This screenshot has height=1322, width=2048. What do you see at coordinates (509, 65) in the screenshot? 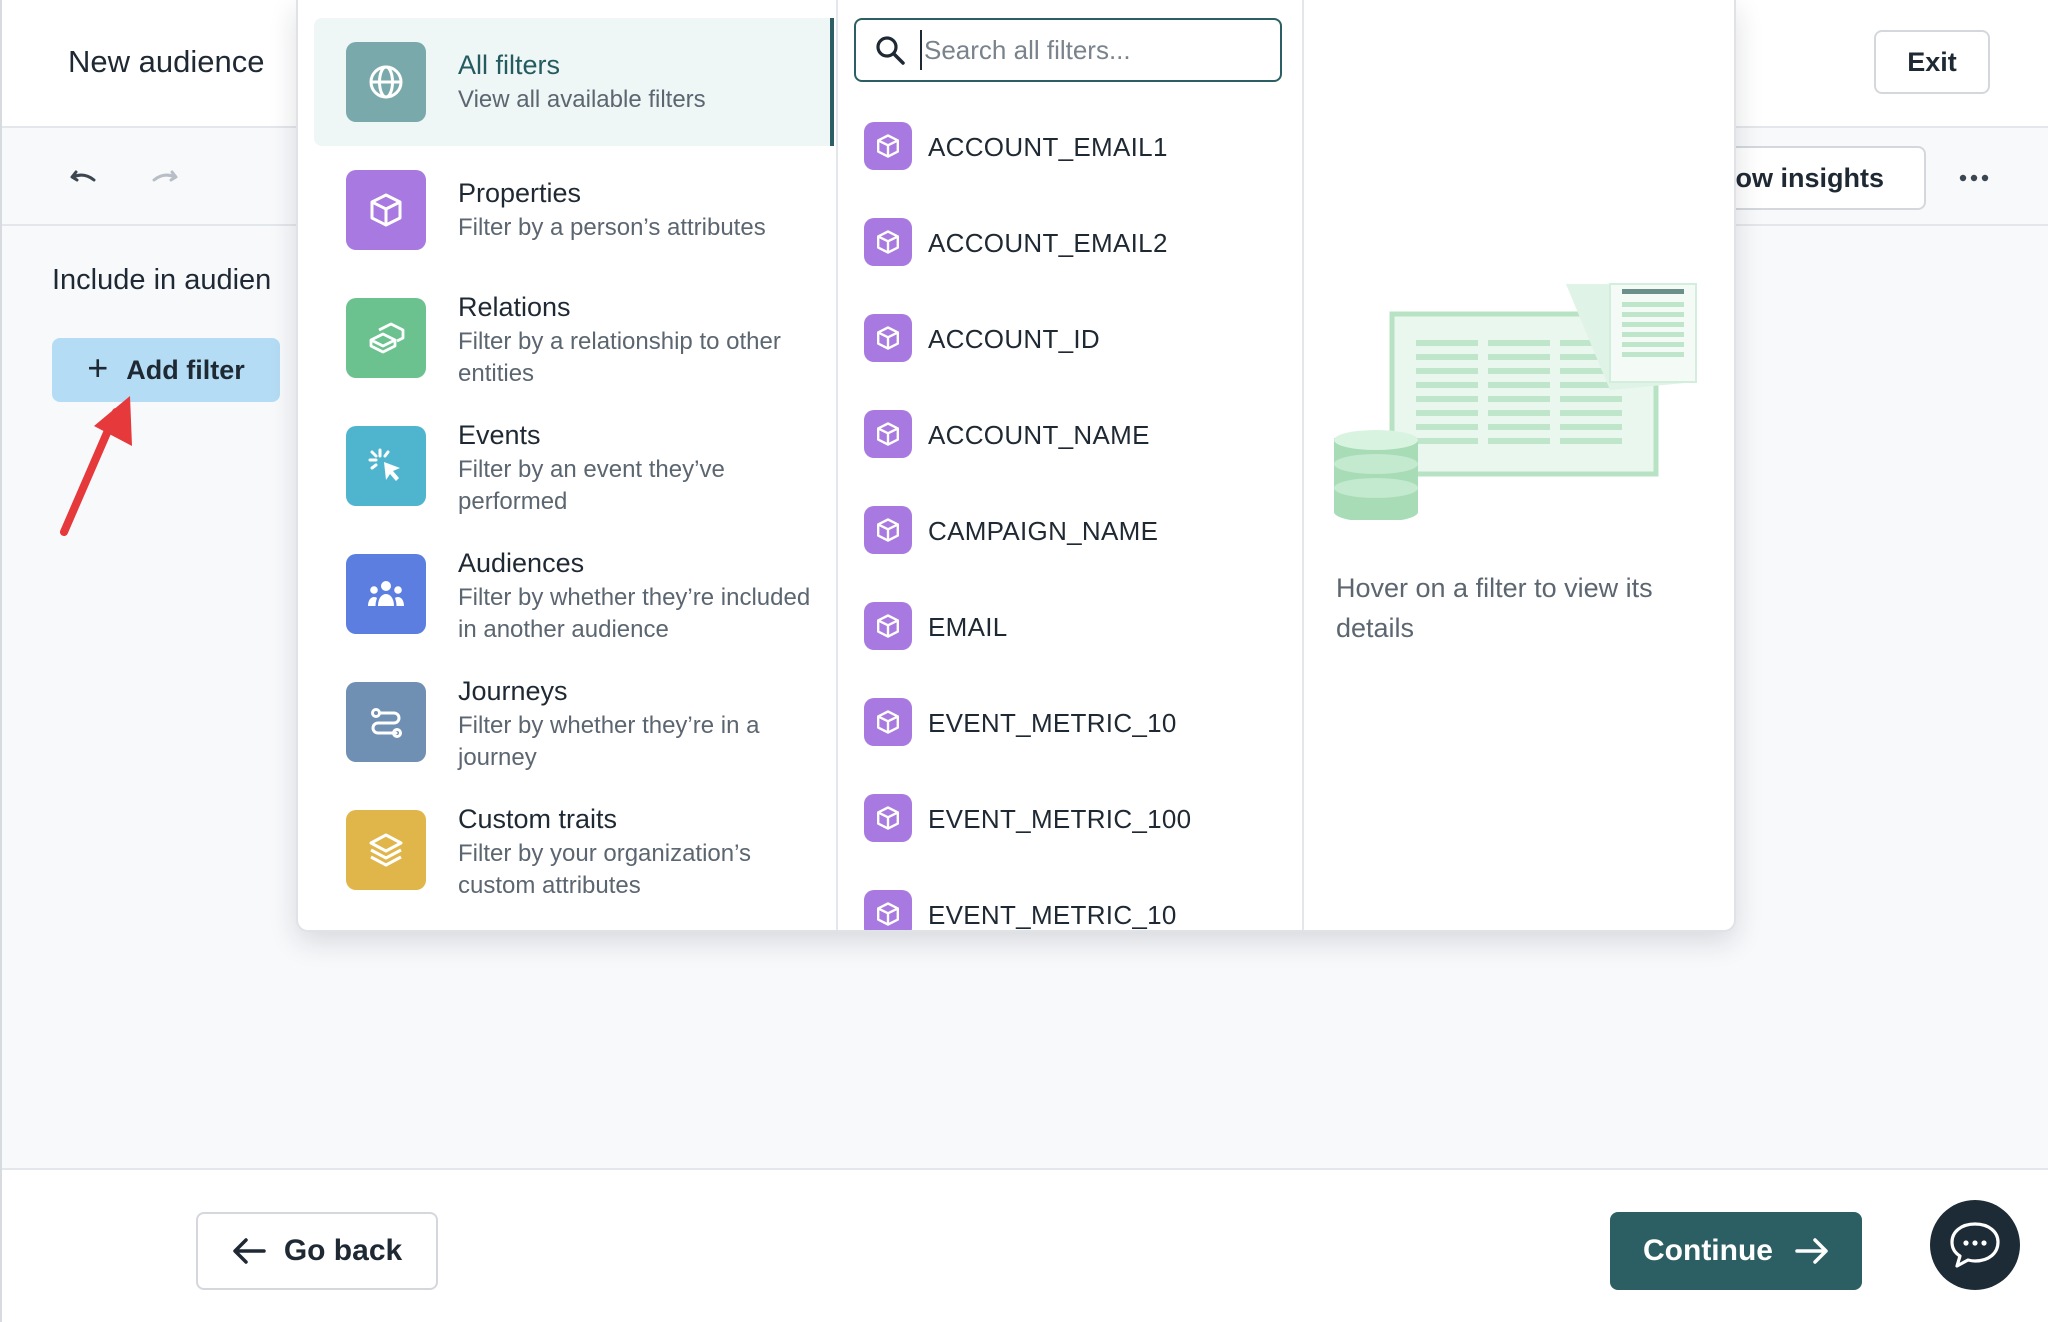
I see `category-title: All filters` at bounding box center [509, 65].